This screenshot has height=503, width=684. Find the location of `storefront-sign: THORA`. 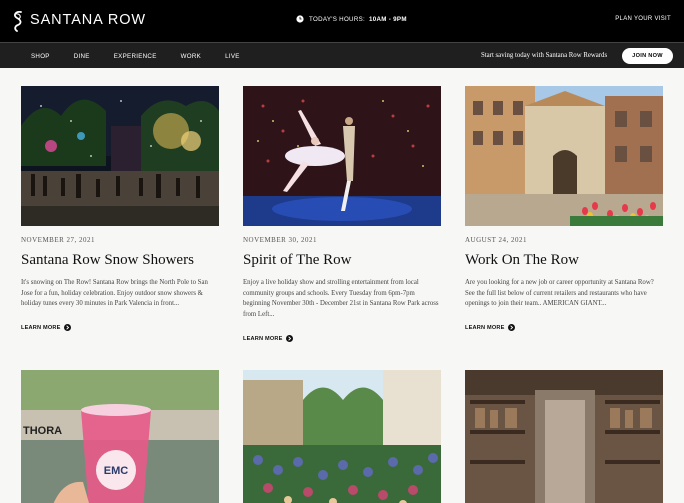

storefront-sign: THORA is located at coordinates (42, 431).